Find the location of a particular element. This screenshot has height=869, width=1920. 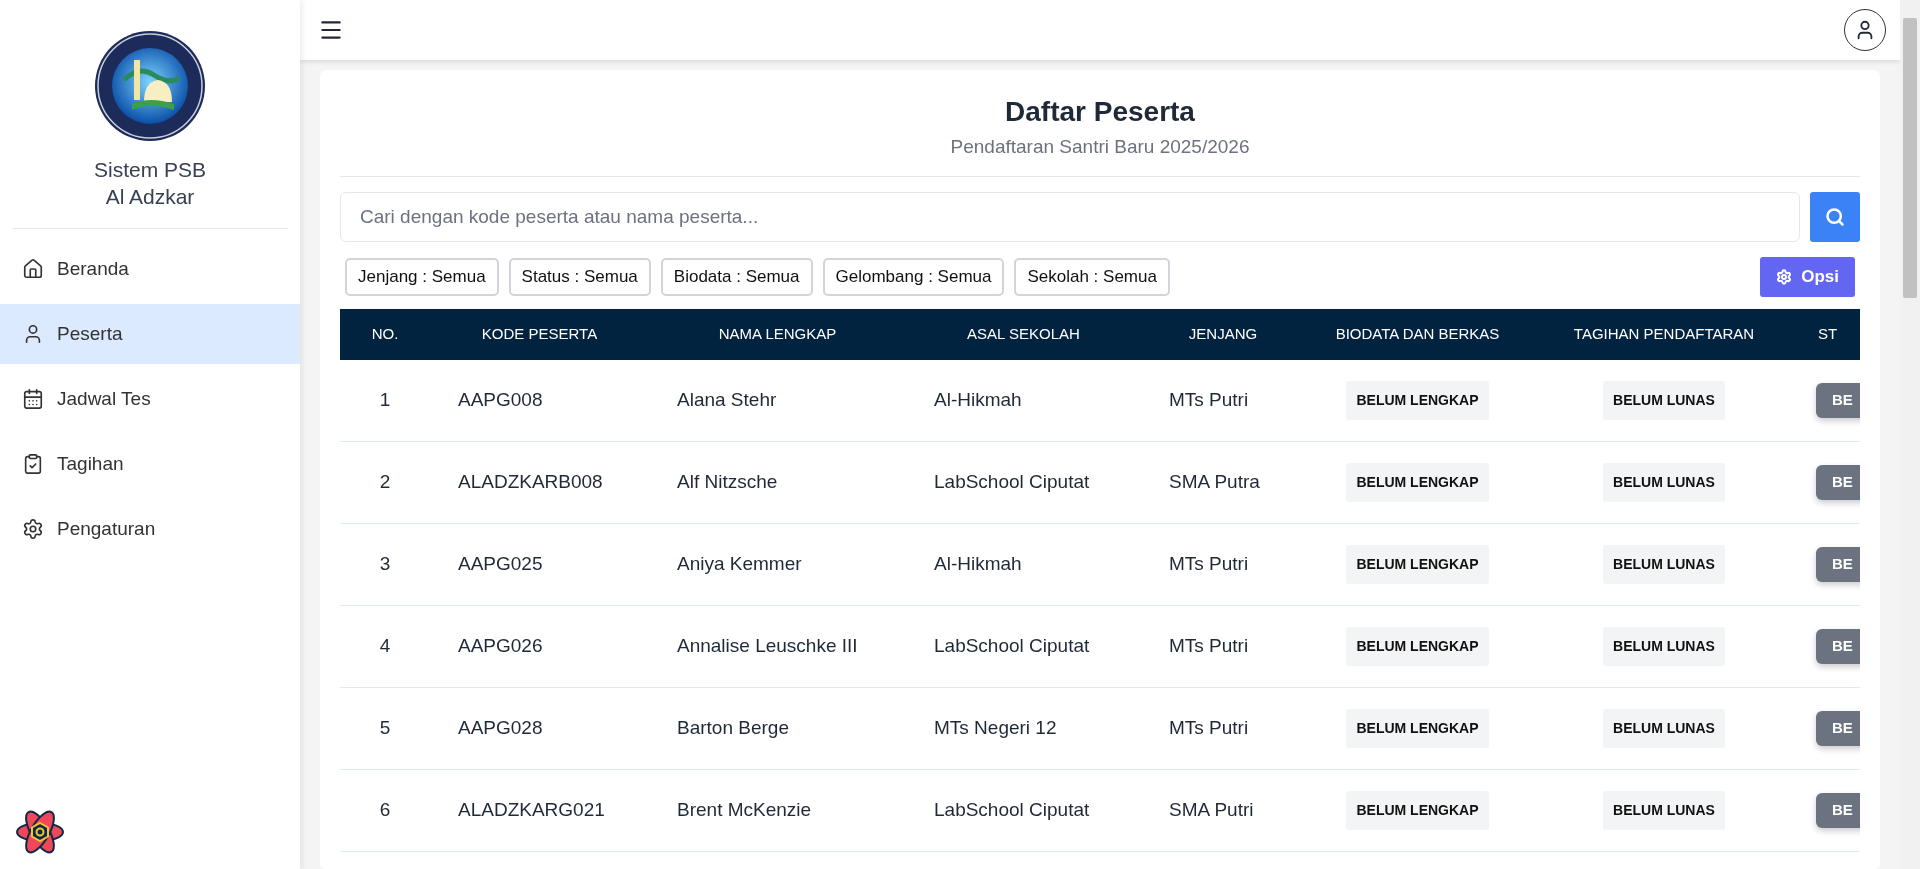

table-cell: 4 is located at coordinates (385, 646).